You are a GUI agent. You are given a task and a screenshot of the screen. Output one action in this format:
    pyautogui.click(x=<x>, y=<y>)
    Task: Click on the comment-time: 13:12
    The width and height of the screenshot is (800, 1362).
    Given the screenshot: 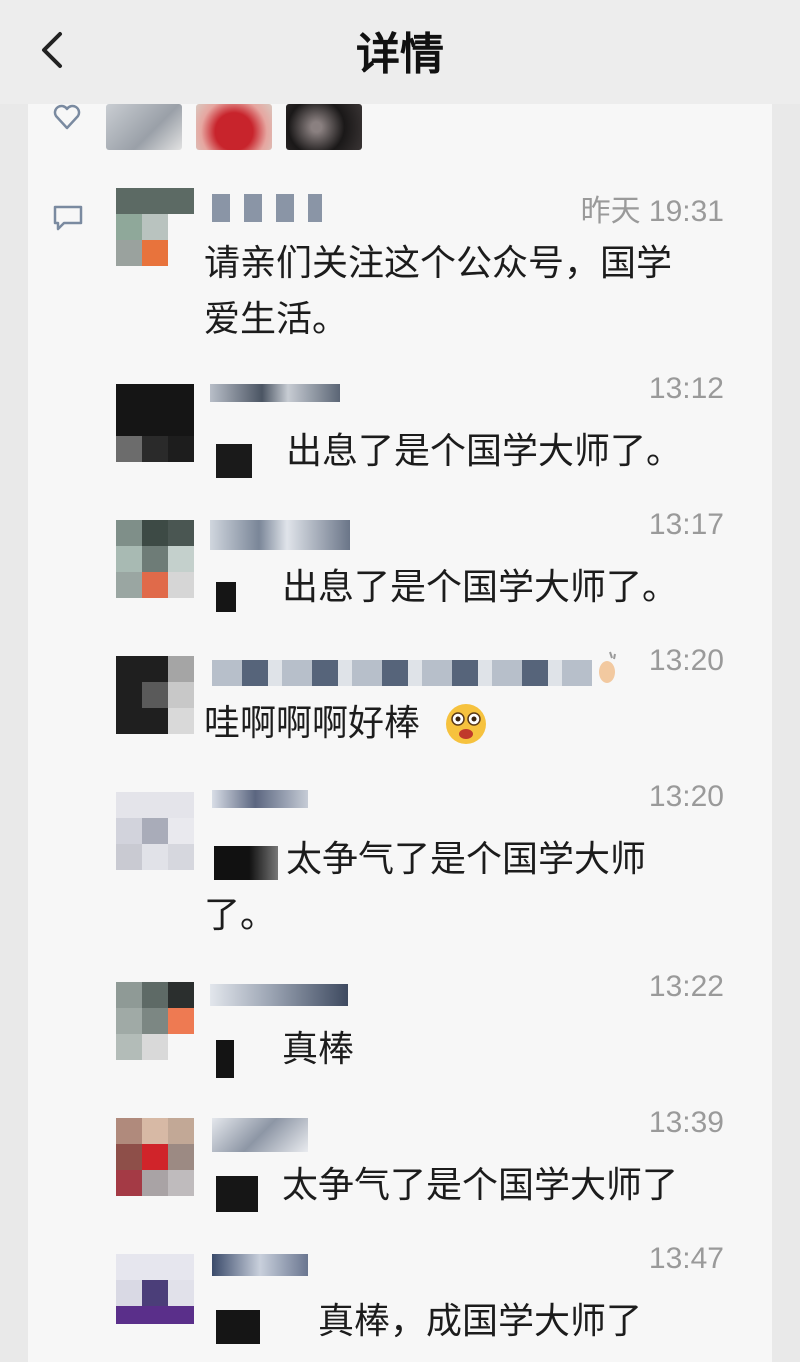 What is the action you would take?
    pyautogui.click(x=686, y=388)
    